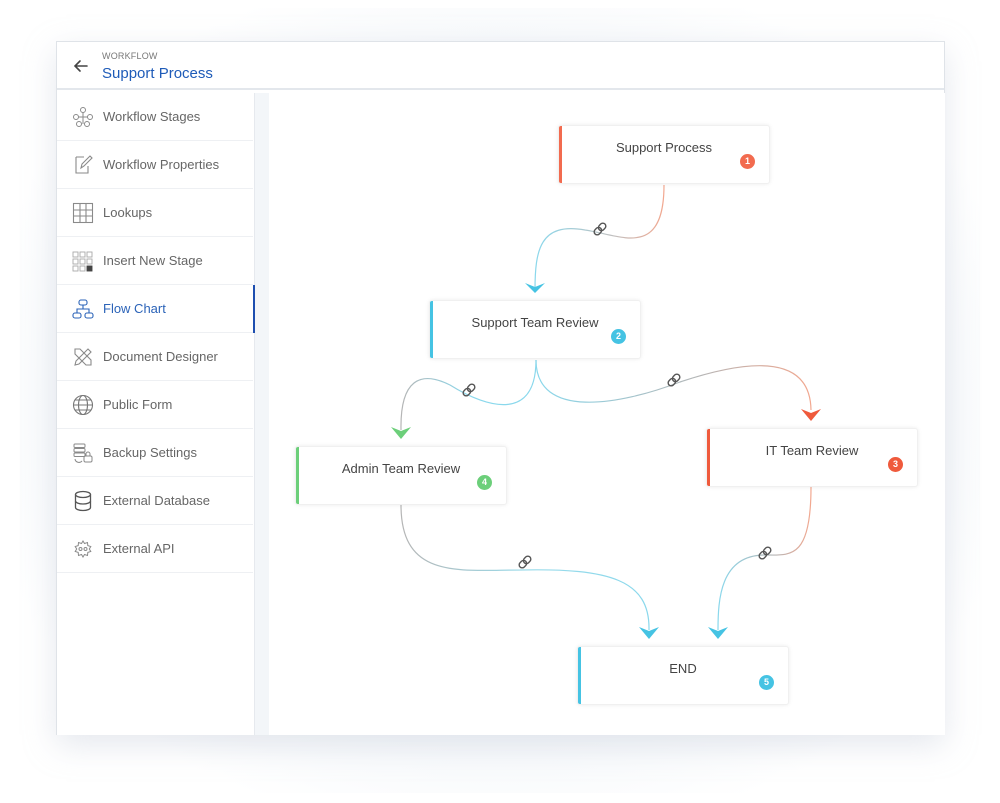 The height and width of the screenshot is (803, 1000). What do you see at coordinates (83, 165) in the screenshot?
I see `edit-document-icon` at bounding box center [83, 165].